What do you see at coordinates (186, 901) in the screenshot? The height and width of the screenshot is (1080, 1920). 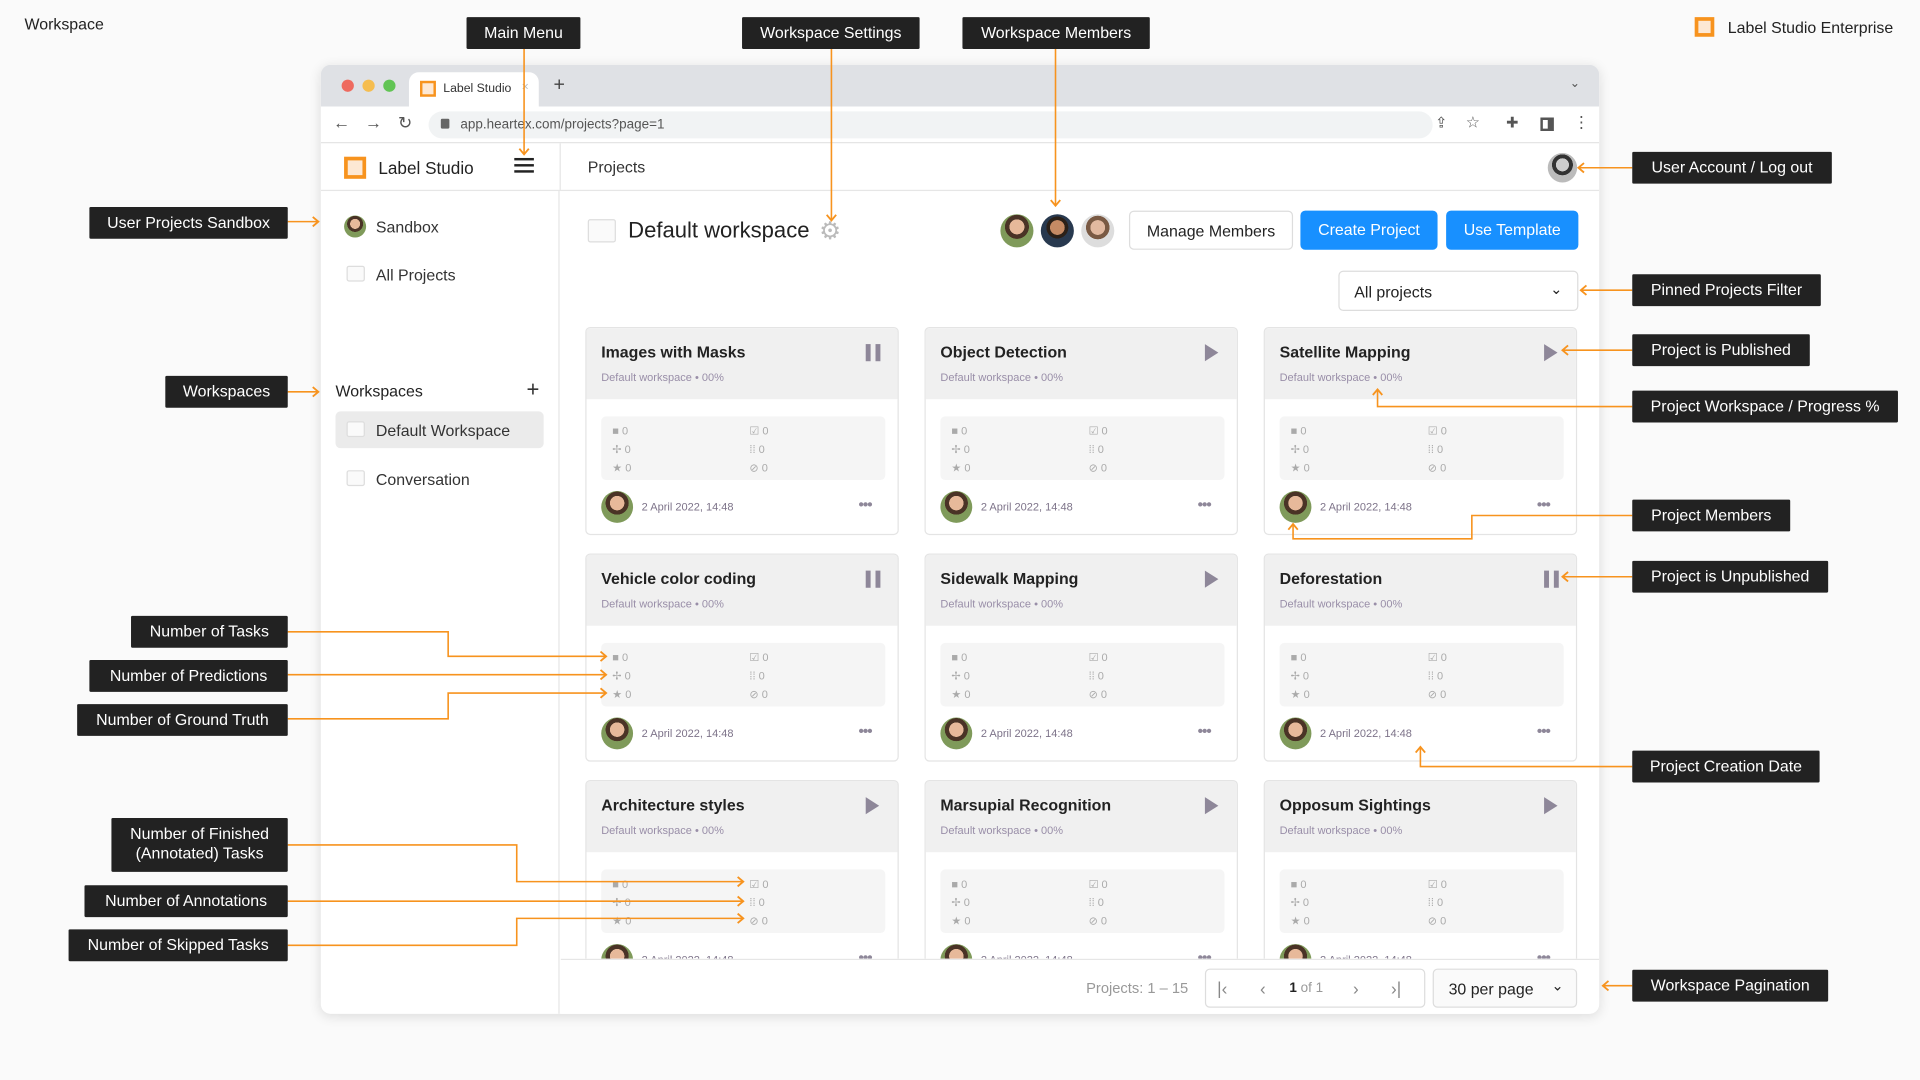 I see `annotation-label: Number of Annotations` at bounding box center [186, 901].